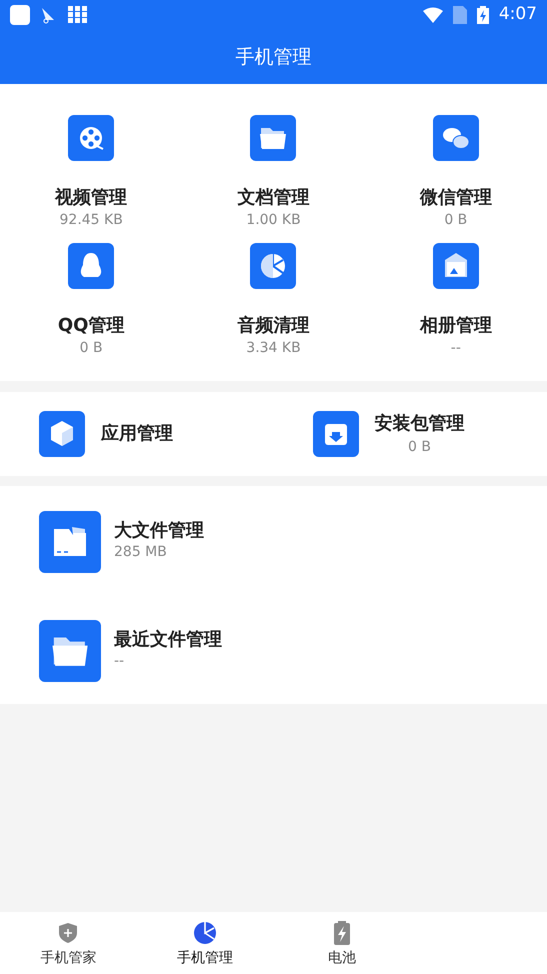 The width and height of the screenshot is (547, 974). I want to click on penguin-icon, so click(91, 266).